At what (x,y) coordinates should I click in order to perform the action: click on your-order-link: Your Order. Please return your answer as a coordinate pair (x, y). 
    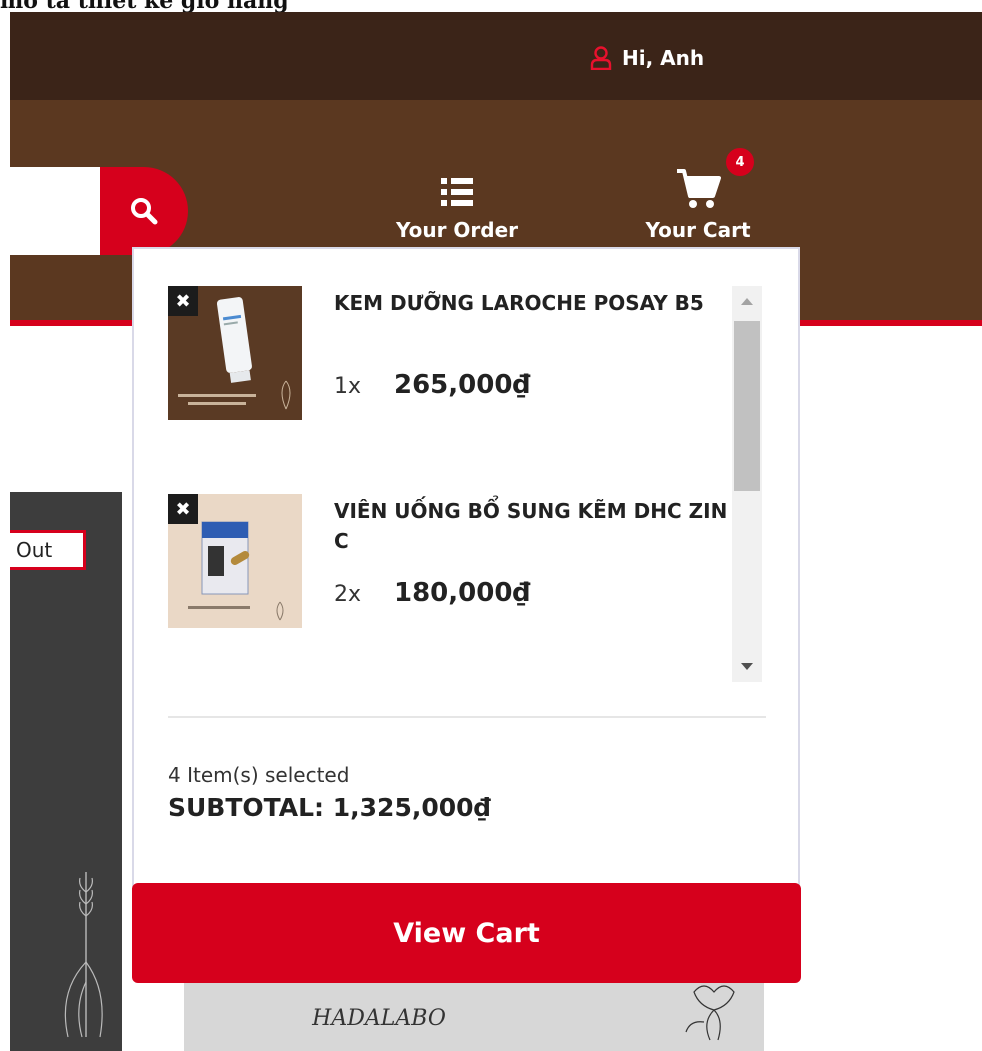
    Looking at the image, I should click on (457, 204).